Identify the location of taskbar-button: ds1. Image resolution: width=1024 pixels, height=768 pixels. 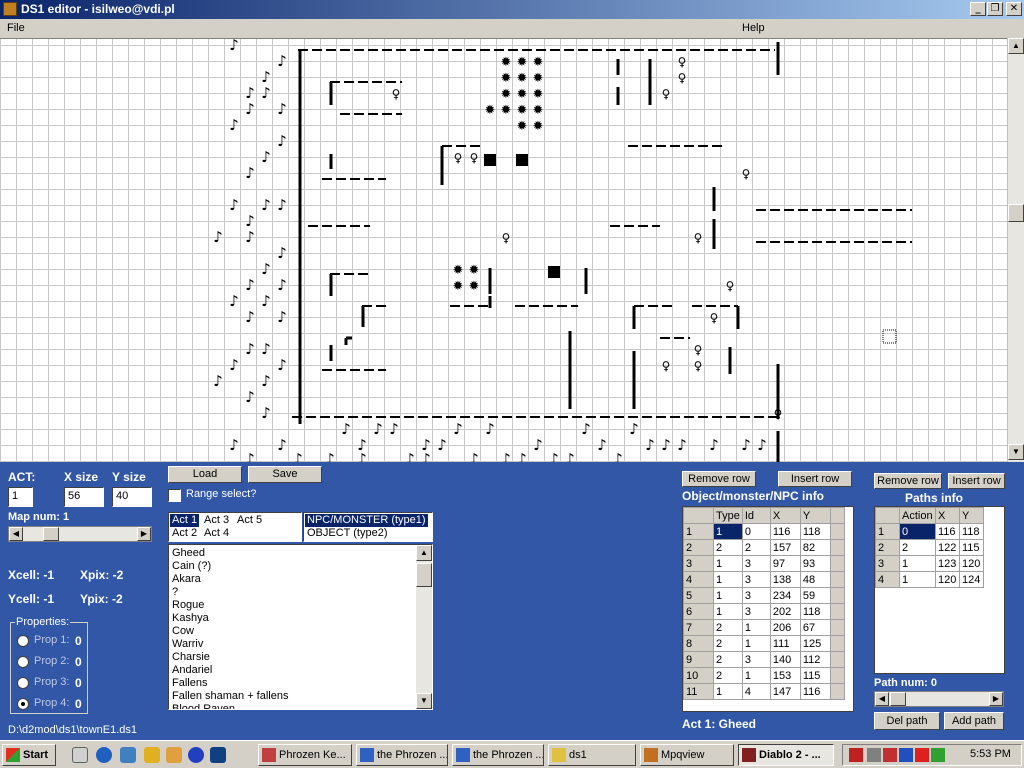
(592, 755).